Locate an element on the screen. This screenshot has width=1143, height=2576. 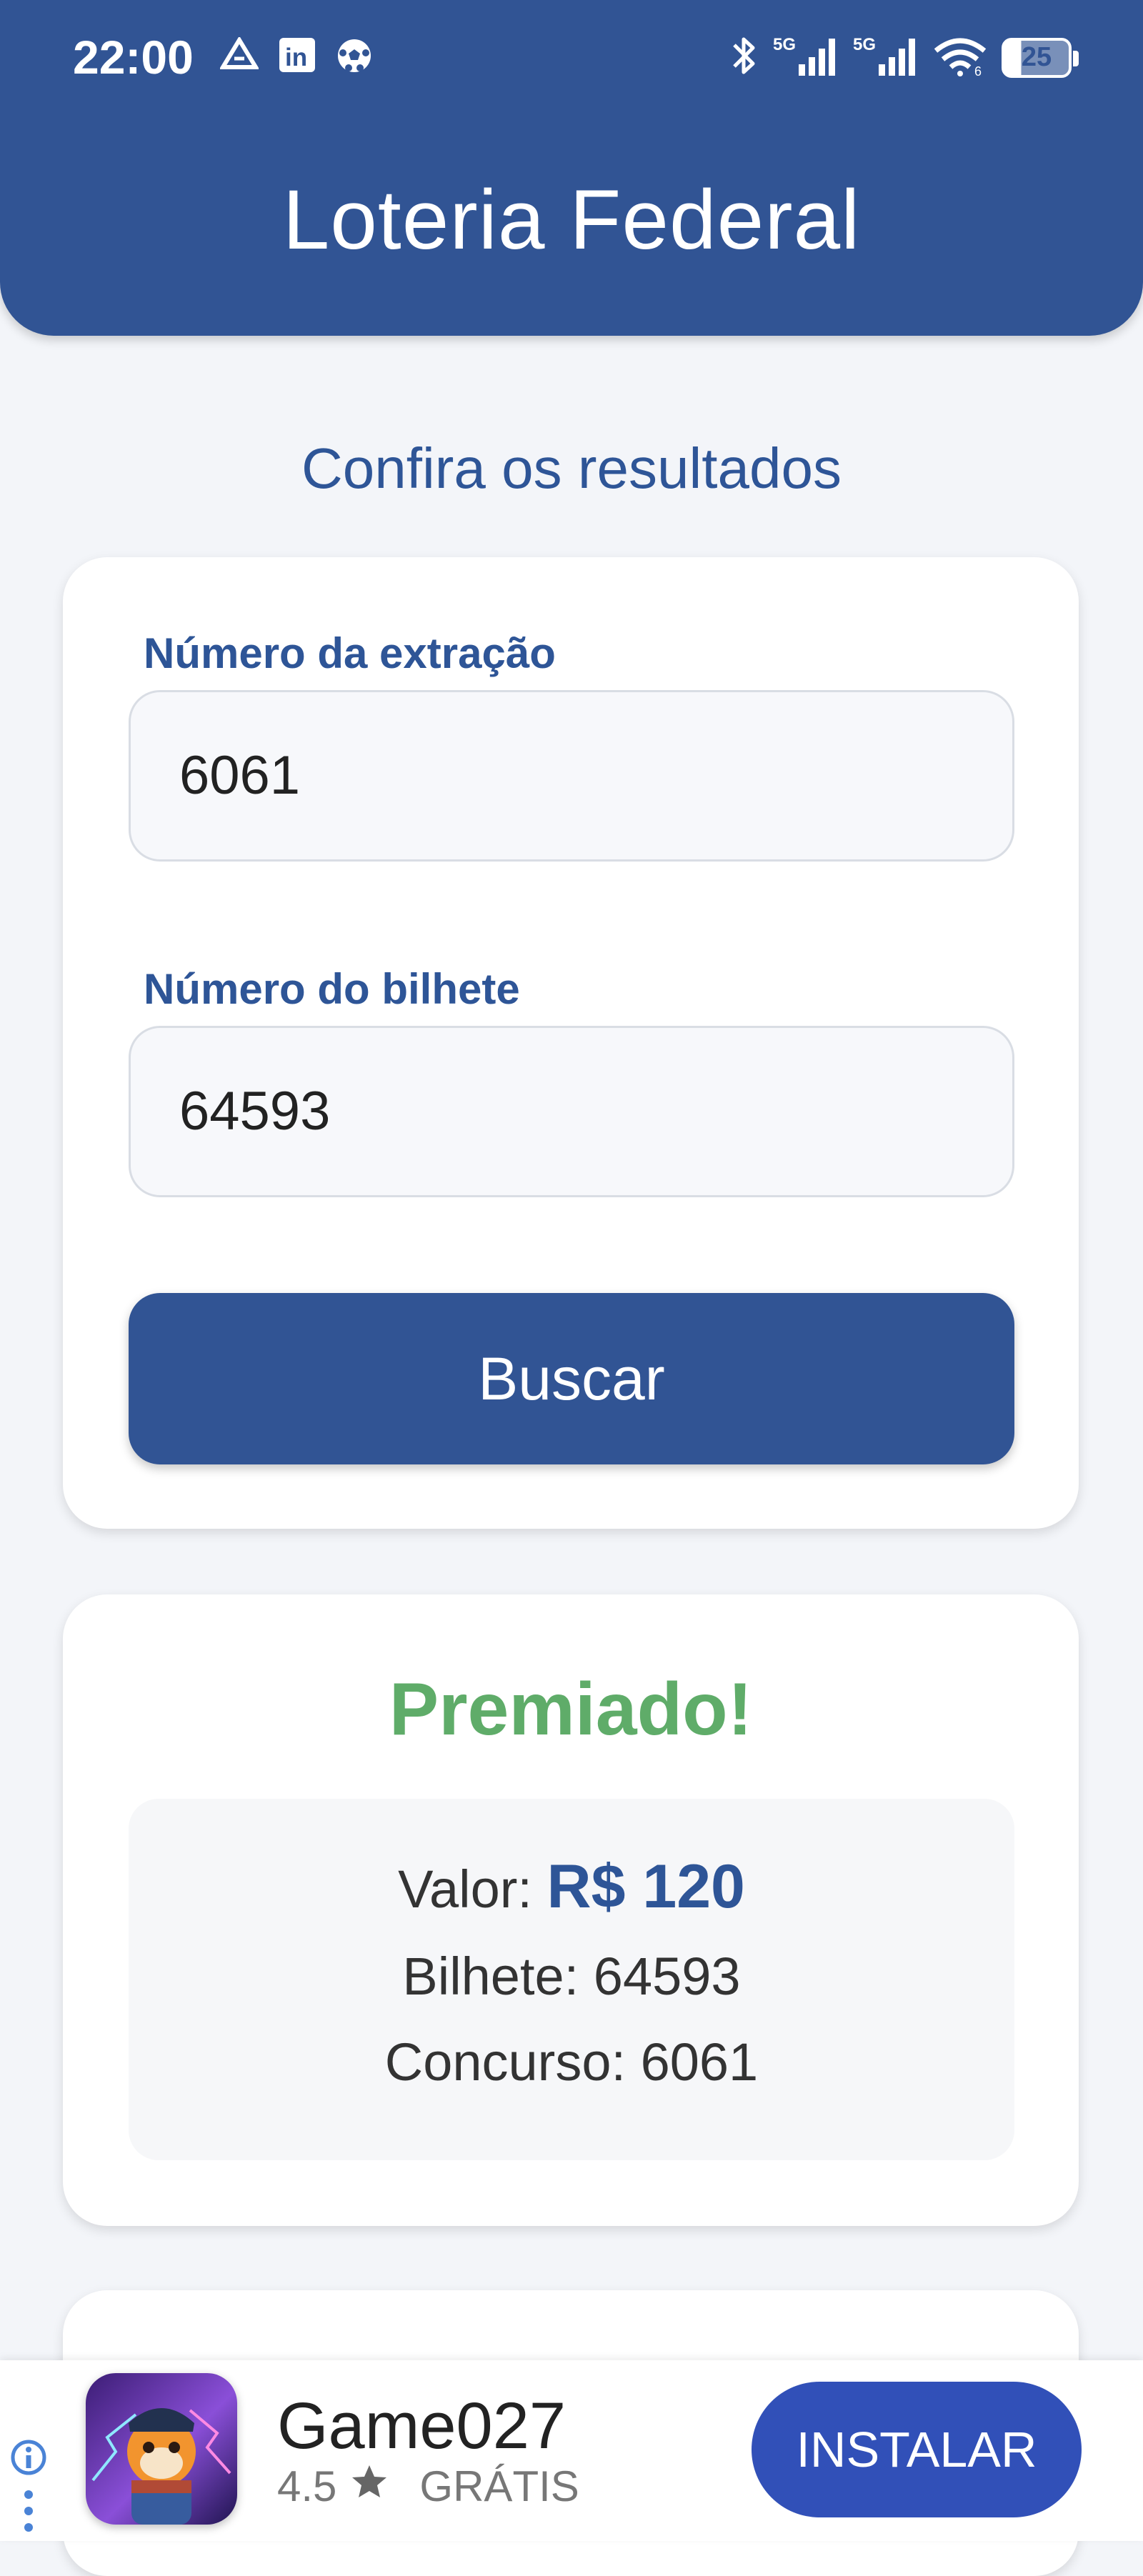
app-header: 22:00 in 5G 5G 6 25 Loteria Federal is located at coordinates (571, 168).